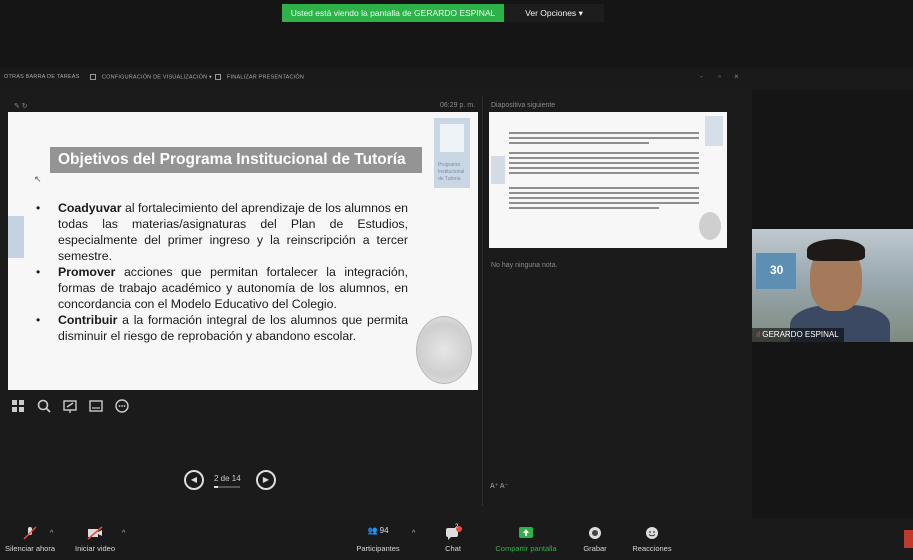 The height and width of the screenshot is (560, 913). I want to click on participant-video: 30 ıl GERARDO ESPINAL, so click(832, 285).